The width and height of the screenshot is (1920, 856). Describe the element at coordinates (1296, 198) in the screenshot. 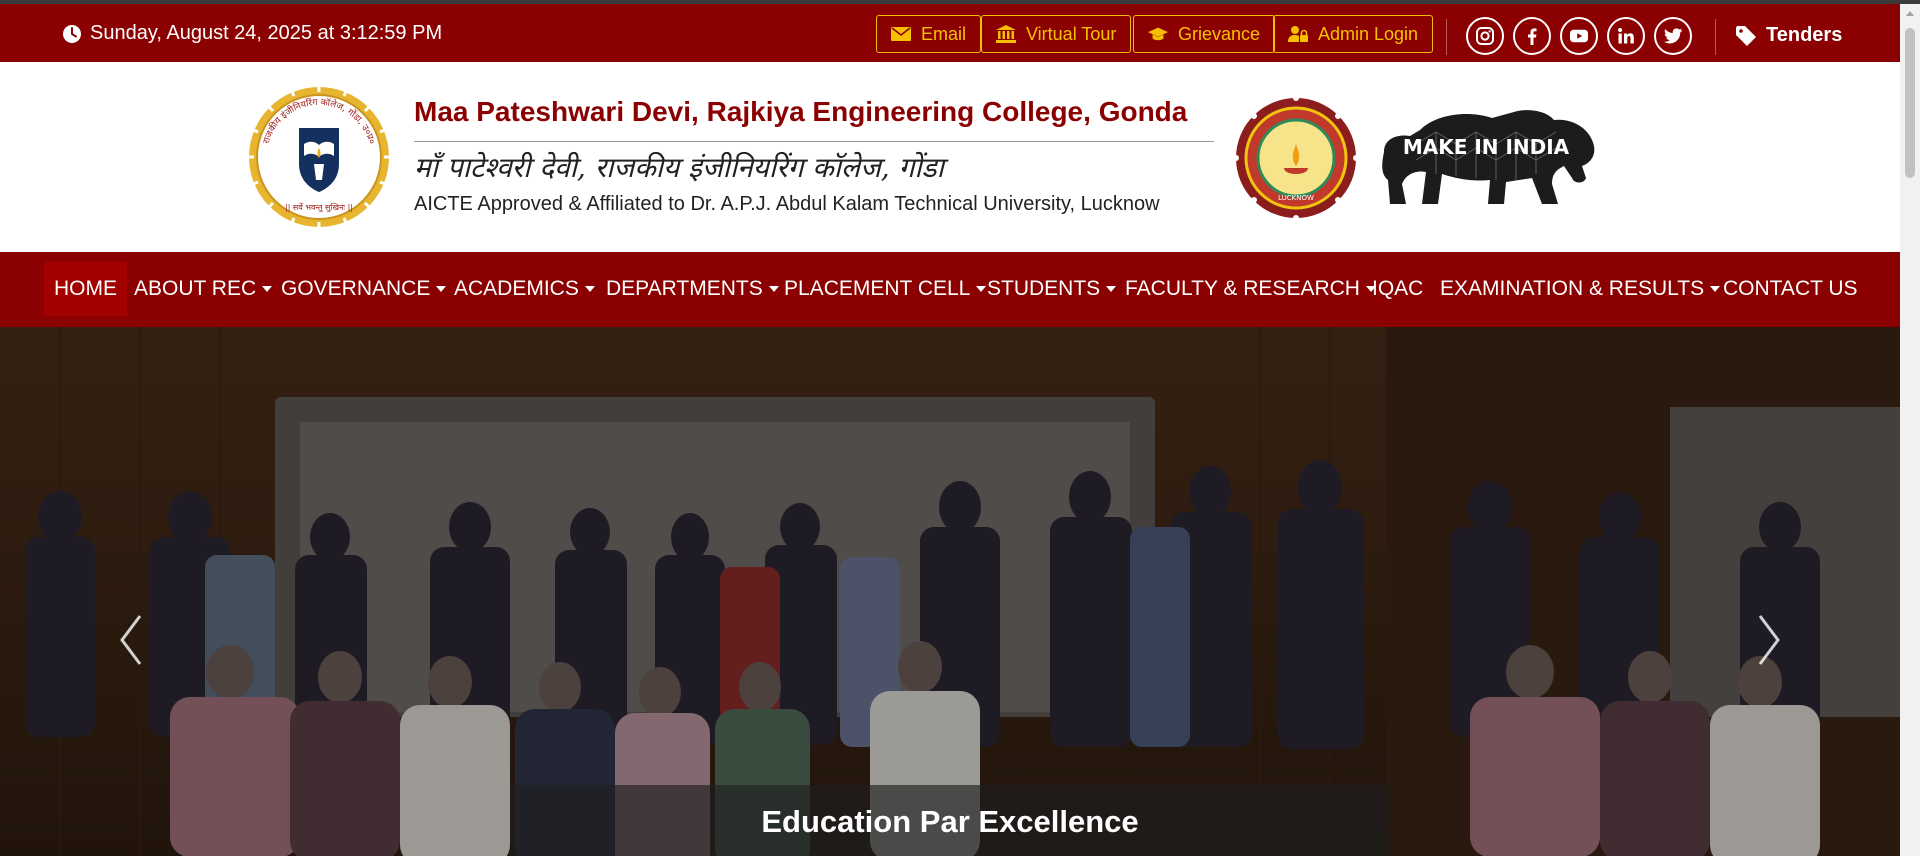

I see `aktu-logo-text: LUCKNOW` at that location.